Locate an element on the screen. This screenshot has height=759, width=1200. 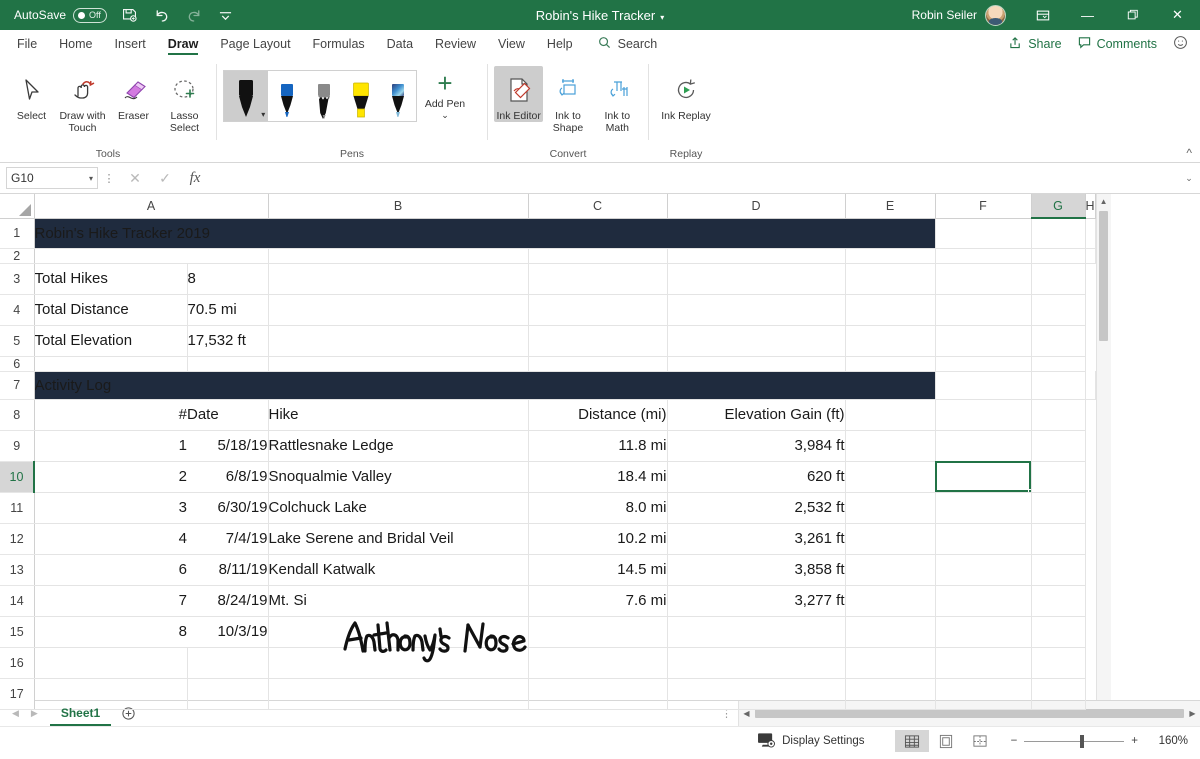
cell-C2 is located at coordinates (598, 256).